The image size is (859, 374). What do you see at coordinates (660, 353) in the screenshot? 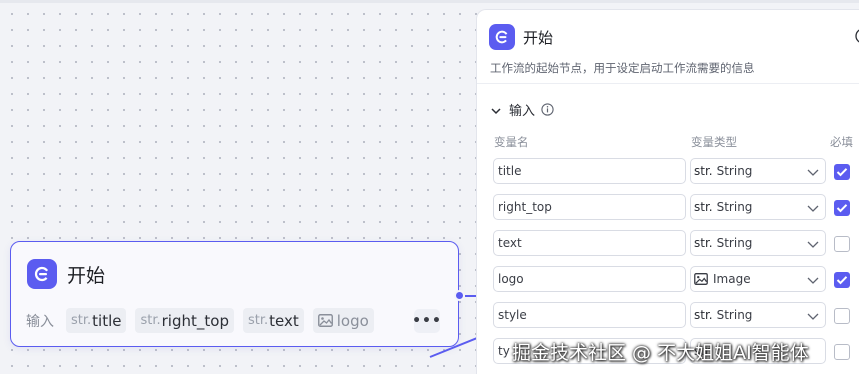
I see `watermark: 掘金技术社区 @ 不大姐姐AI智能体` at bounding box center [660, 353].